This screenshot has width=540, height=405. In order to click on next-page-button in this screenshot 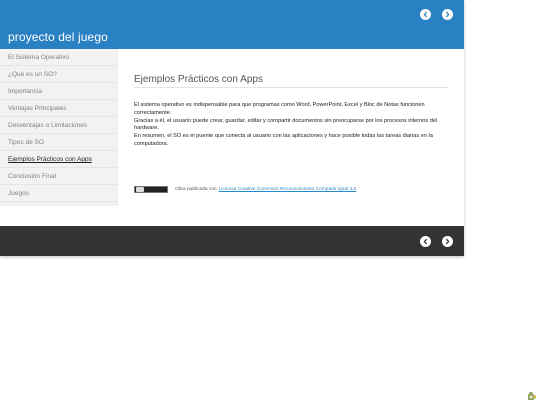, I will do `click(447, 14)`.